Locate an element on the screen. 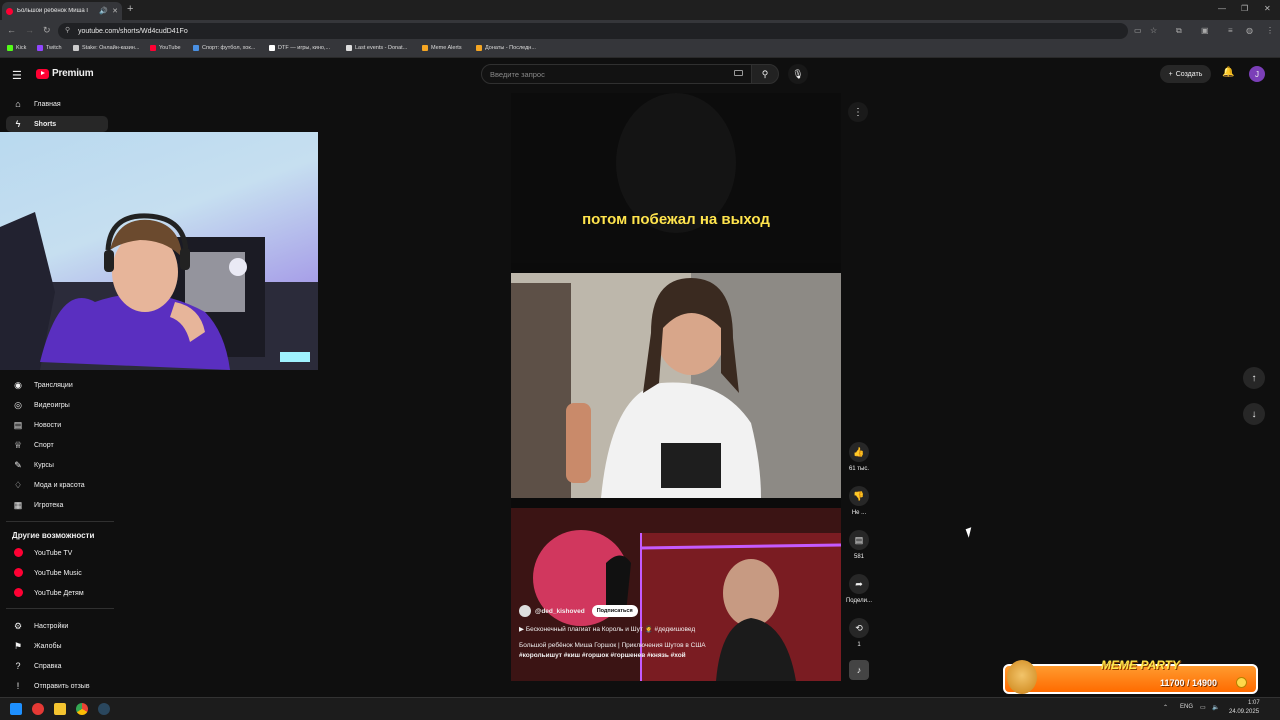  window-close-icon: ✕ is located at coordinates (1267, 8).